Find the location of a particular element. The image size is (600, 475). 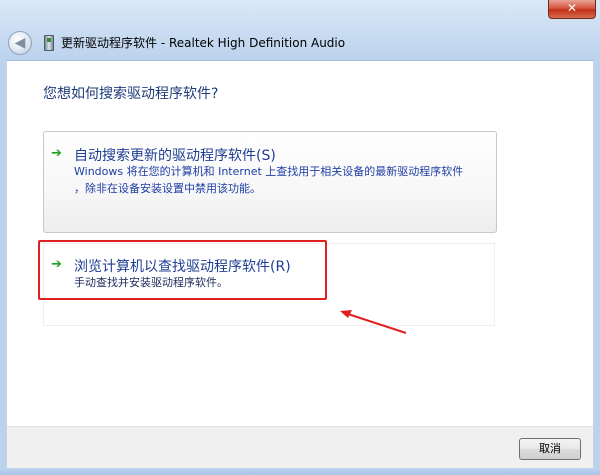

window-title: 更新驱动程序软件 - Realtek High Definition Audio is located at coordinates (203, 43).